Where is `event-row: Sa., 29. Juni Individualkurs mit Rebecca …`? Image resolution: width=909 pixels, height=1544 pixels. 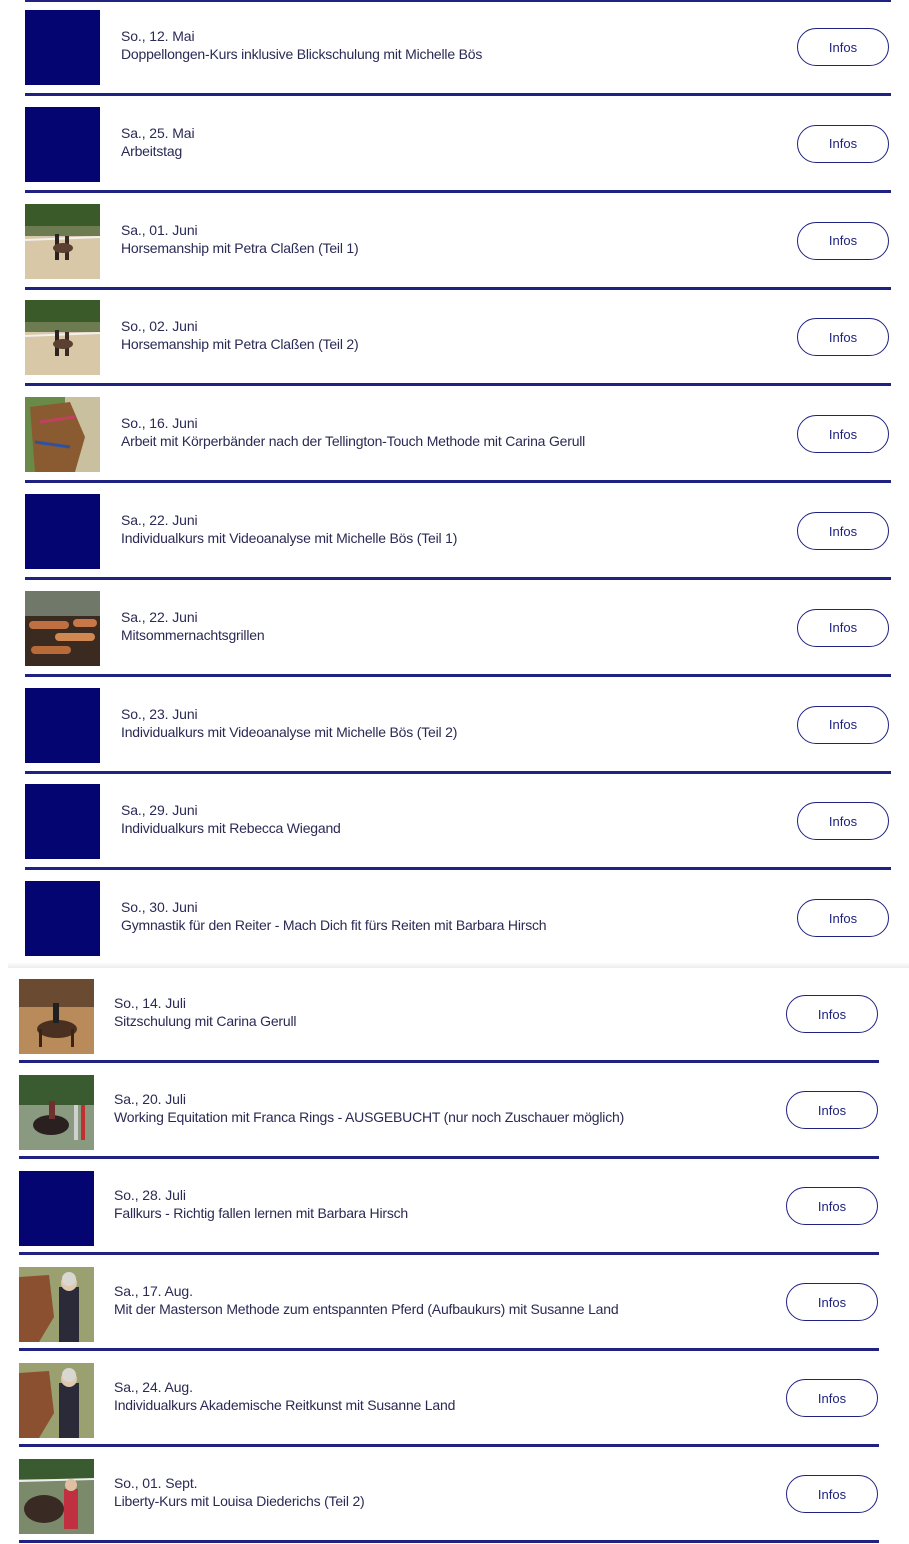
event-row: Sa., 29. Juni Individualkurs mit Rebecca … is located at coordinates (454, 822).